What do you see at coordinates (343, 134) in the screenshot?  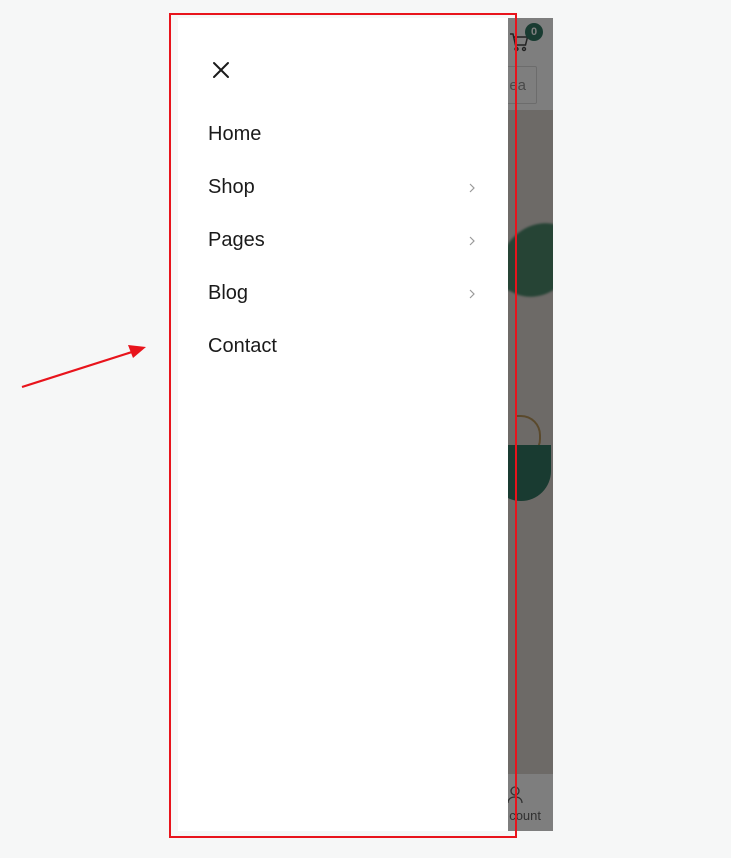 I see `menu-item-home: Home` at bounding box center [343, 134].